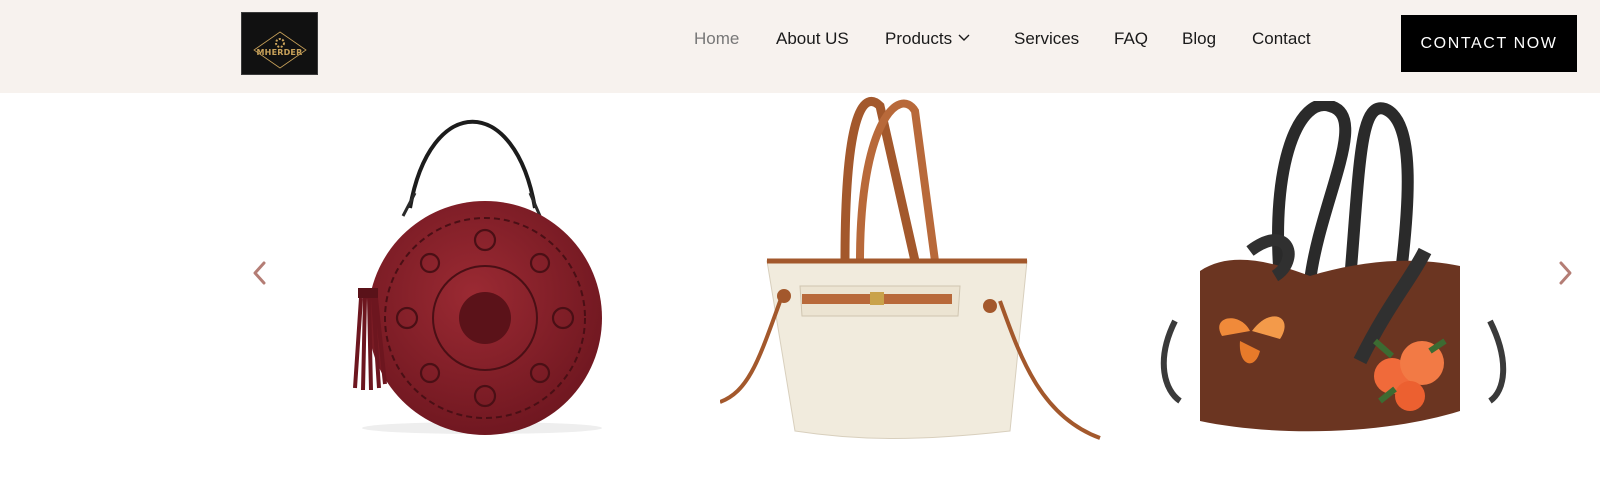 This screenshot has width=1600, height=484. What do you see at coordinates (1199, 39) in the screenshot?
I see `nav-blog: Blog` at bounding box center [1199, 39].